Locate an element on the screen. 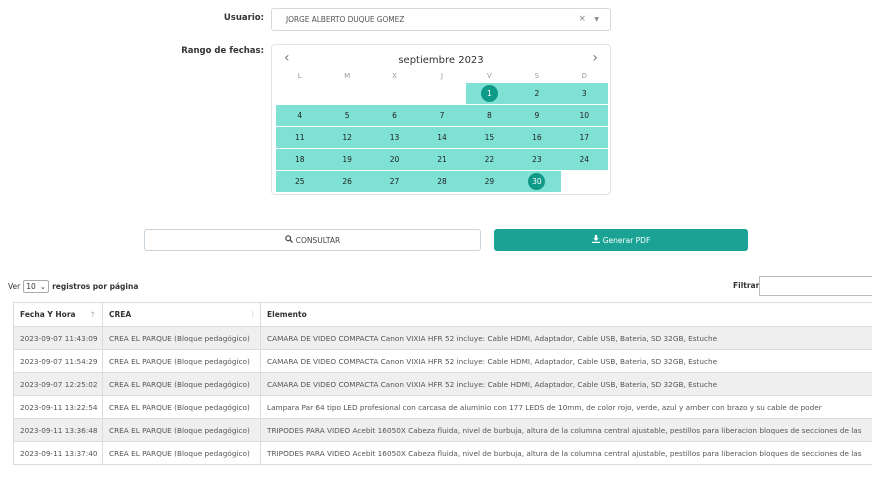 This screenshot has height=481, width=872. calendar-day-number: 14 is located at coordinates (442, 137).